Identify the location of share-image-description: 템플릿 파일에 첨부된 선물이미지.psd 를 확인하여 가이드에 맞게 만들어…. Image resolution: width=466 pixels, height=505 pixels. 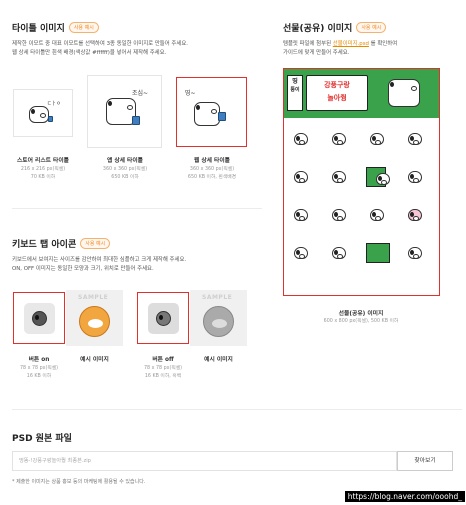
(373, 49).